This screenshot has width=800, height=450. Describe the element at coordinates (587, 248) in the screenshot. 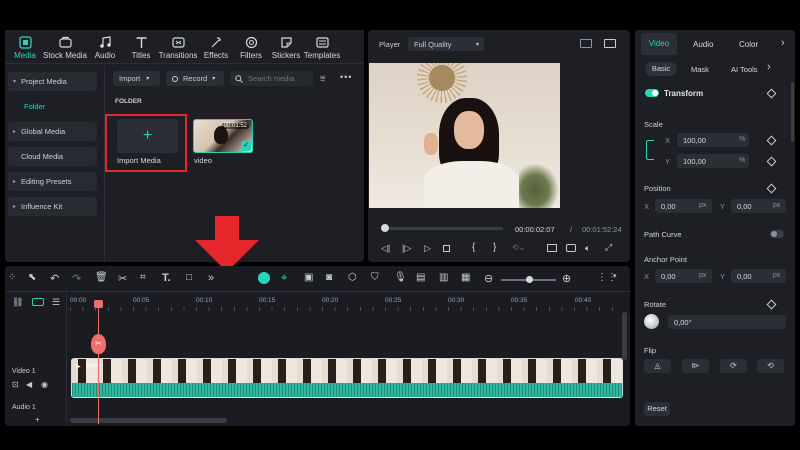

I see `volume-icon: 🔈︎` at that location.